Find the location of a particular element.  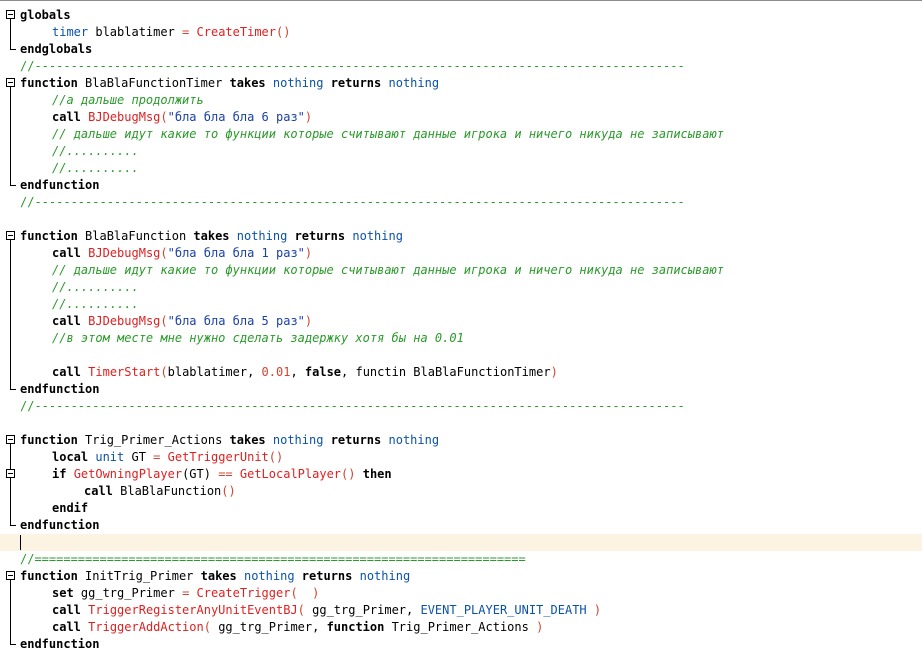

code-line: //а дальше продолжить is located at coordinates (461, 100).